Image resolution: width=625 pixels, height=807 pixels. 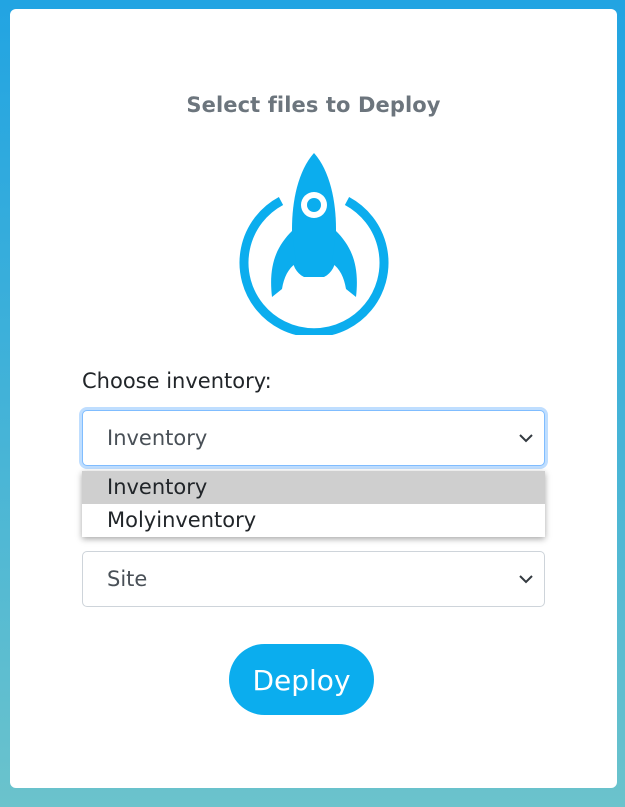 What do you see at coordinates (157, 438) in the screenshot?
I see `inventory-select-value: Inventory` at bounding box center [157, 438].